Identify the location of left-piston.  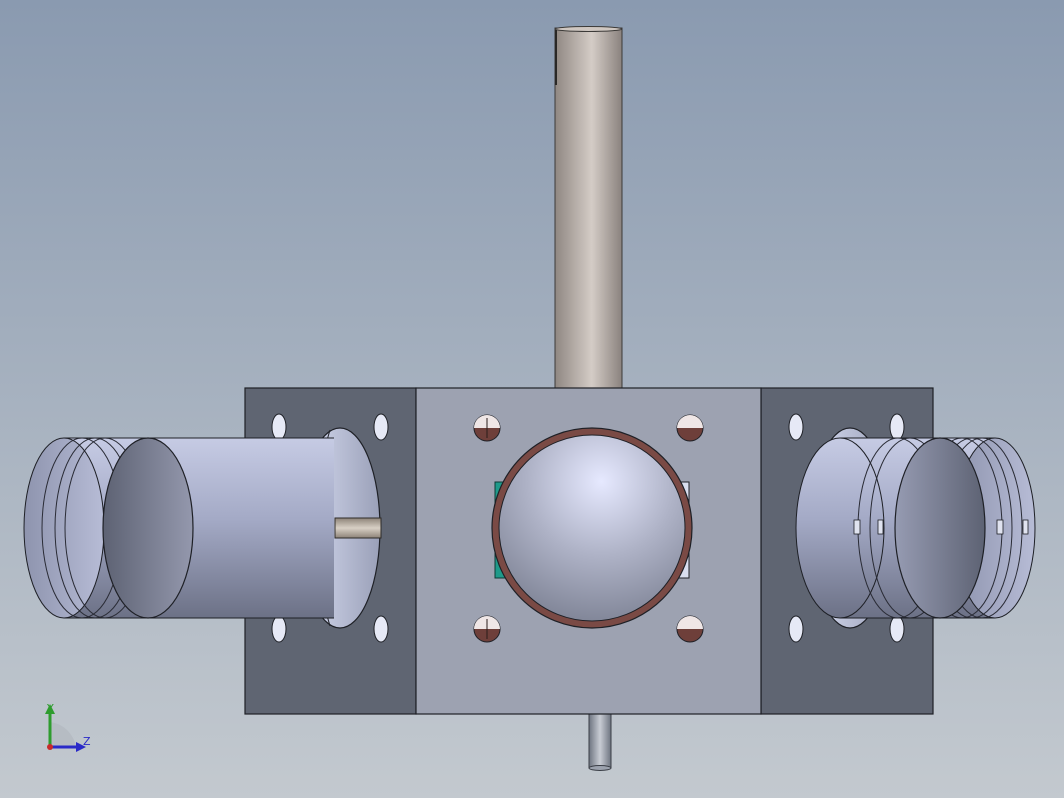
(178, 528).